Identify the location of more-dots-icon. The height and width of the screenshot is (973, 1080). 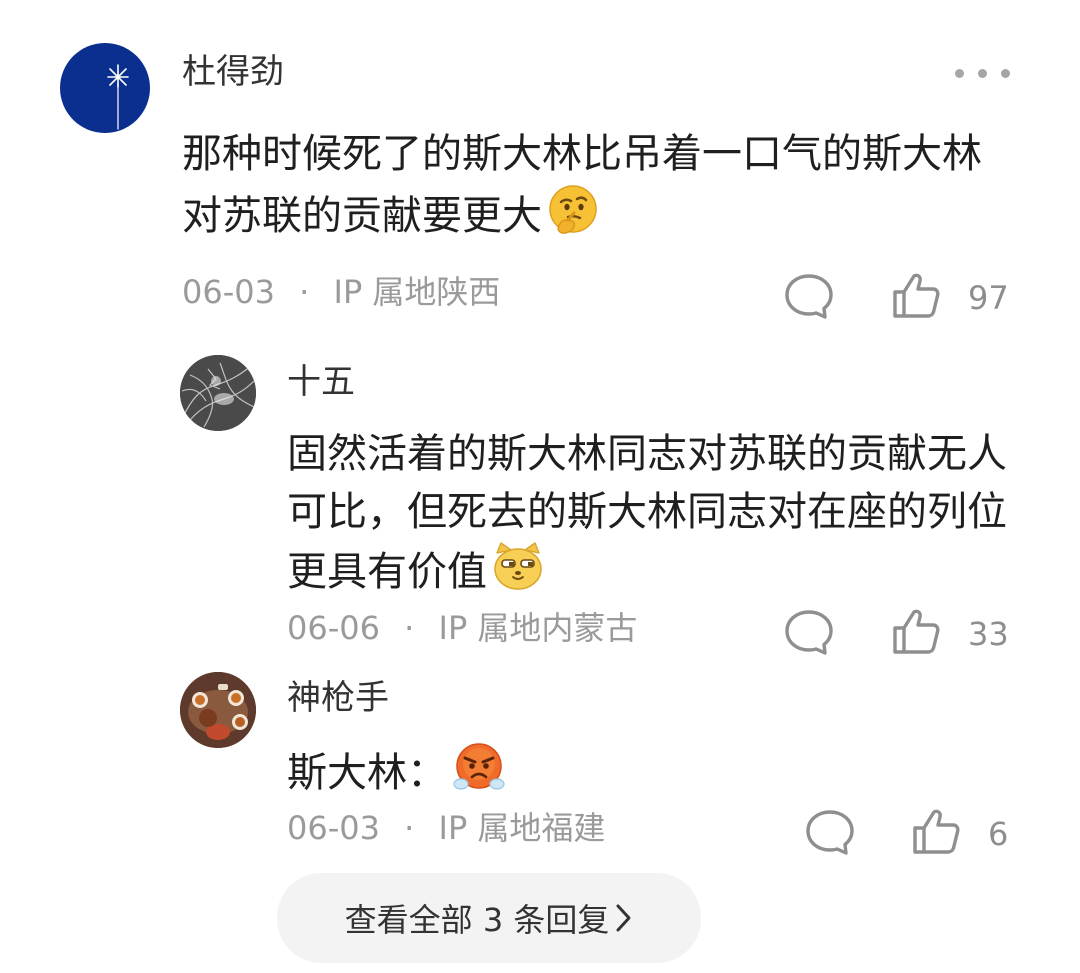
(982, 73).